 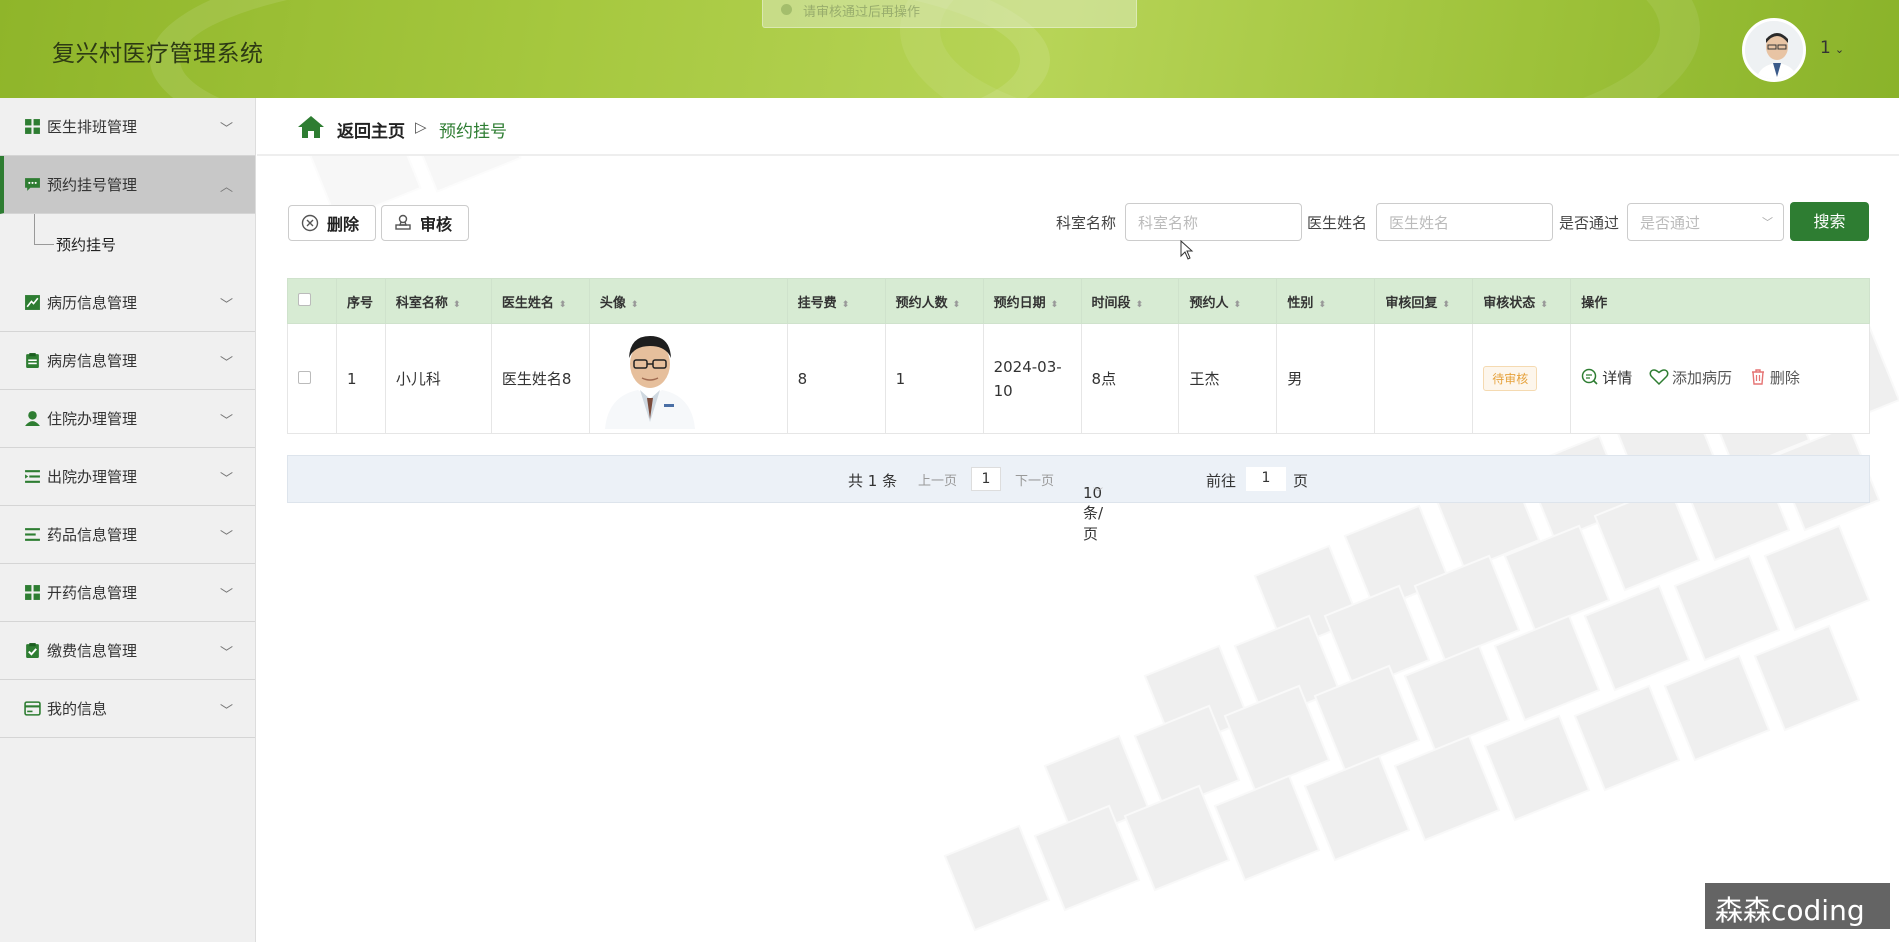 I want to click on select-all-checkbox, so click(x=304, y=299).